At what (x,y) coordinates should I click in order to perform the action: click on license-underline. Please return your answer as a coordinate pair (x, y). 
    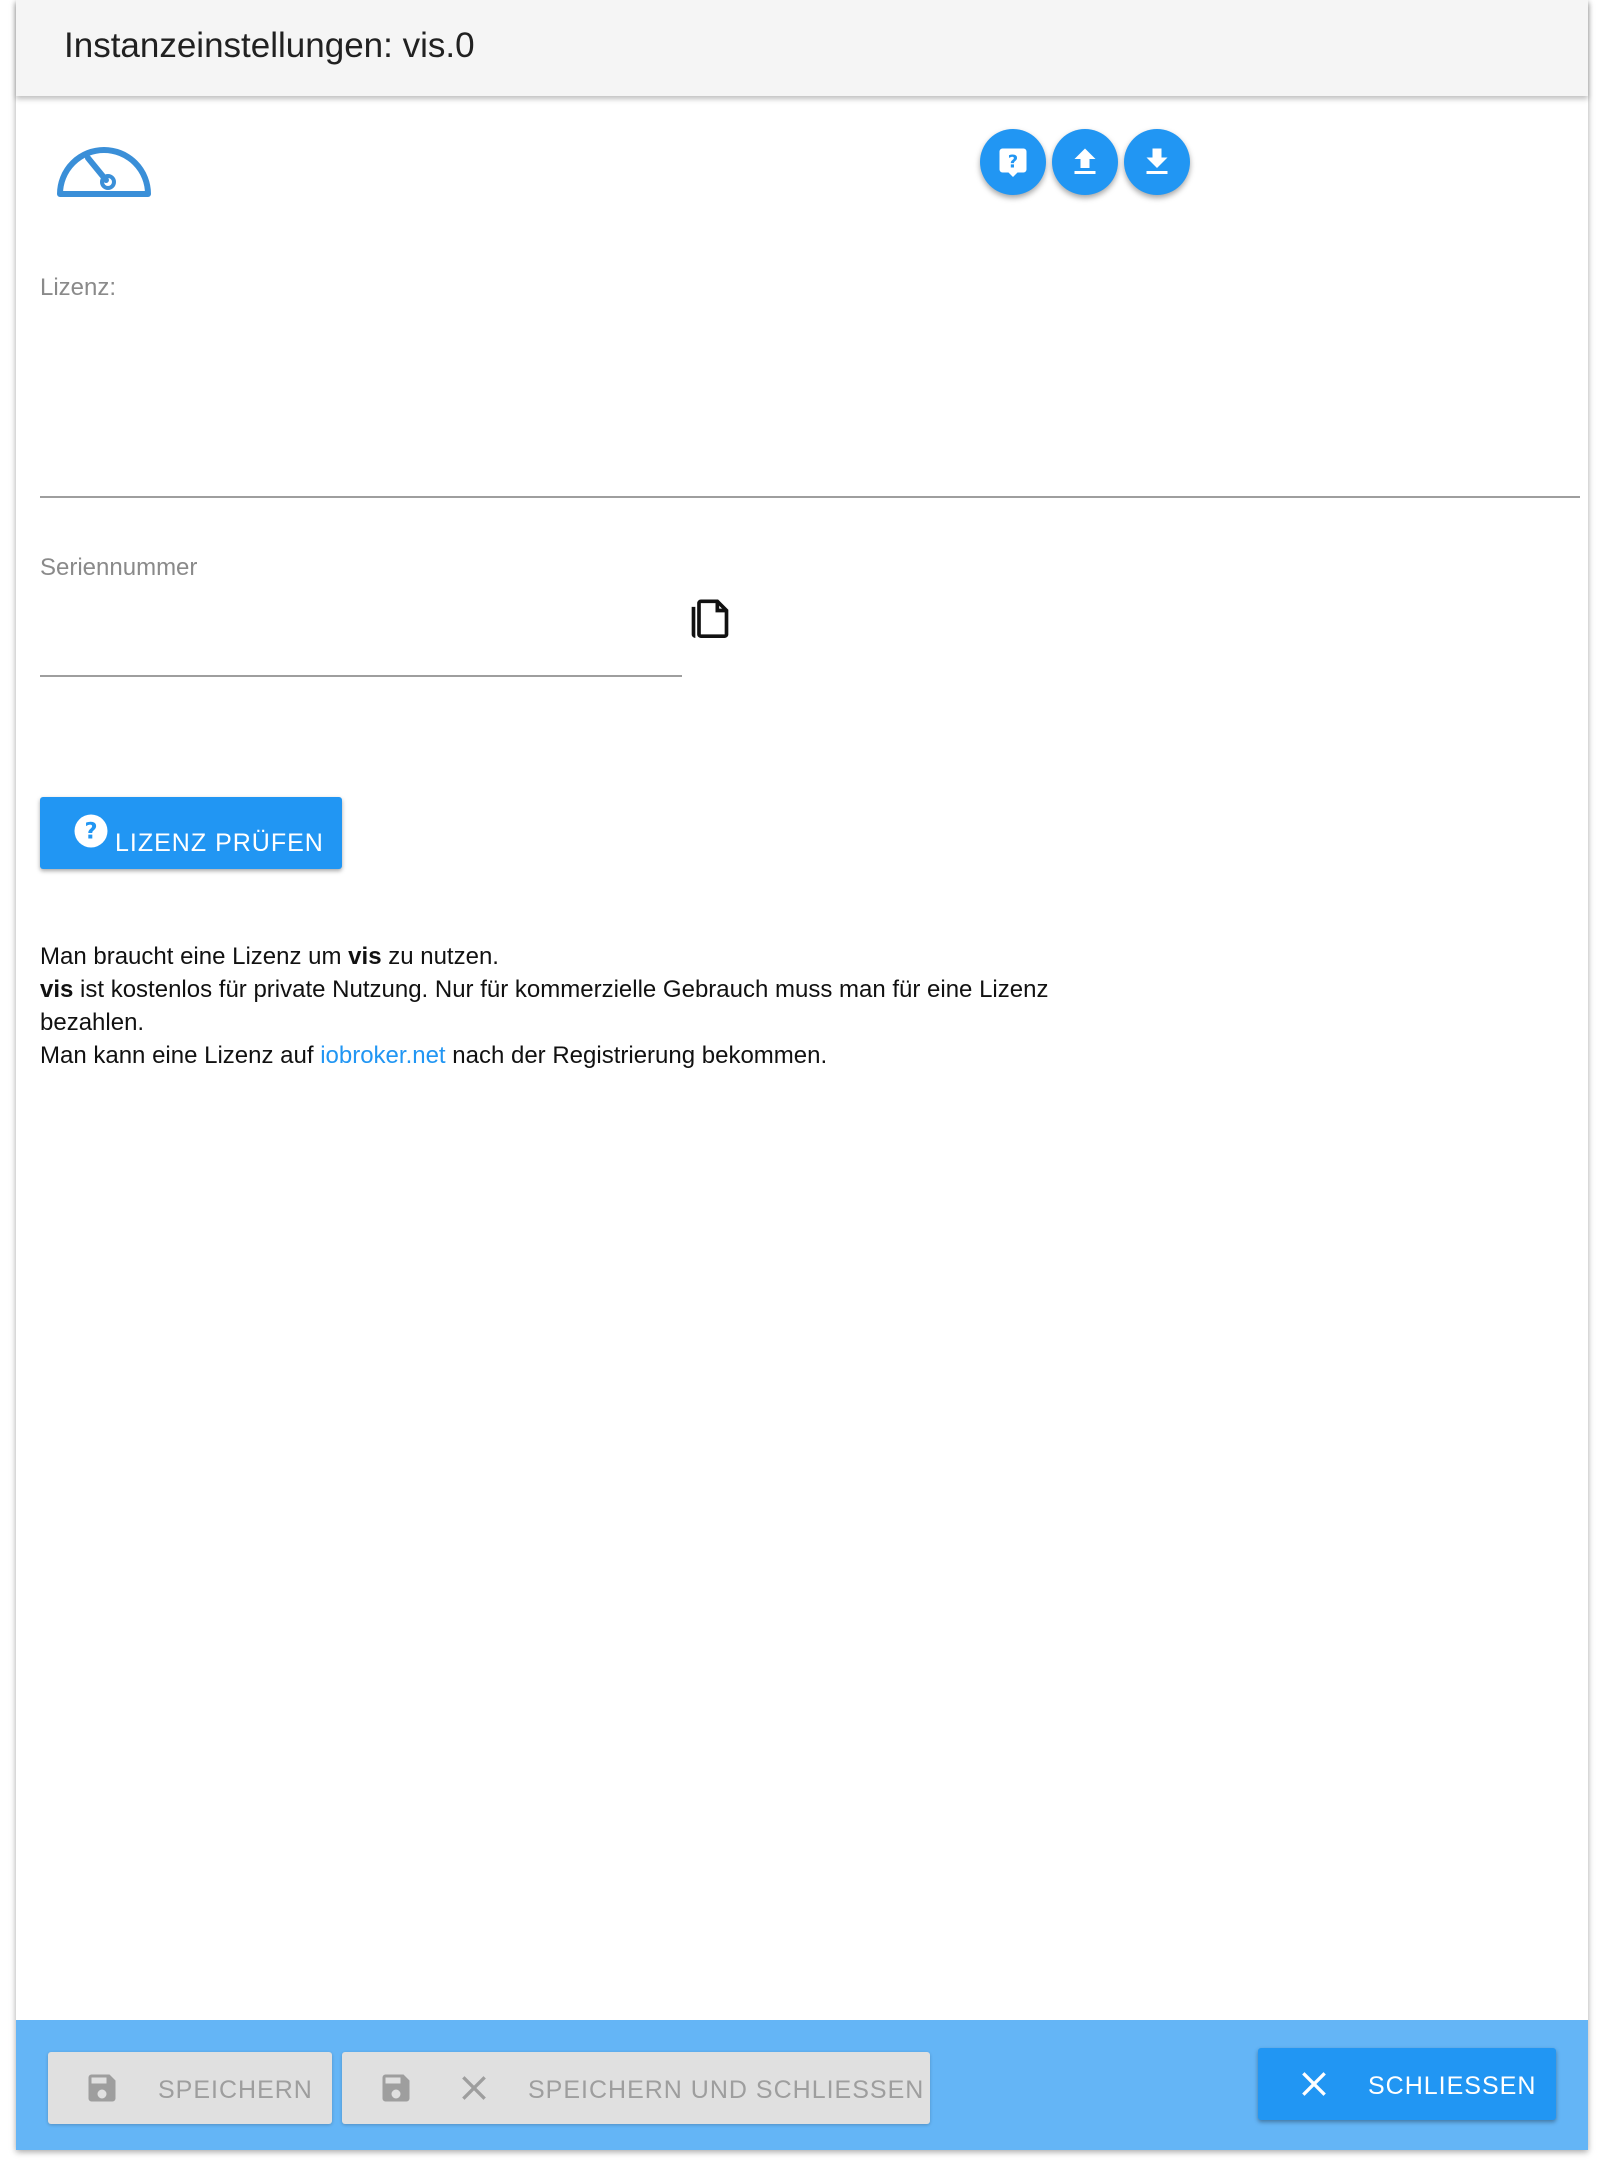
    Looking at the image, I should click on (810, 497).